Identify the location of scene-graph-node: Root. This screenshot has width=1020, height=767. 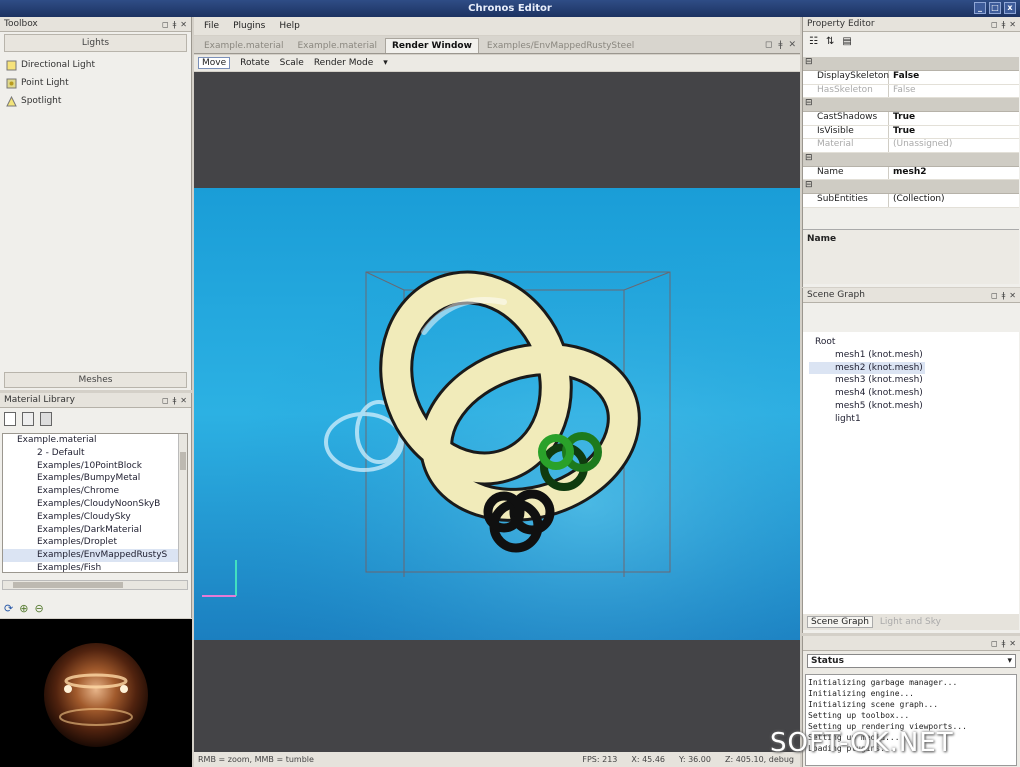
(911, 342).